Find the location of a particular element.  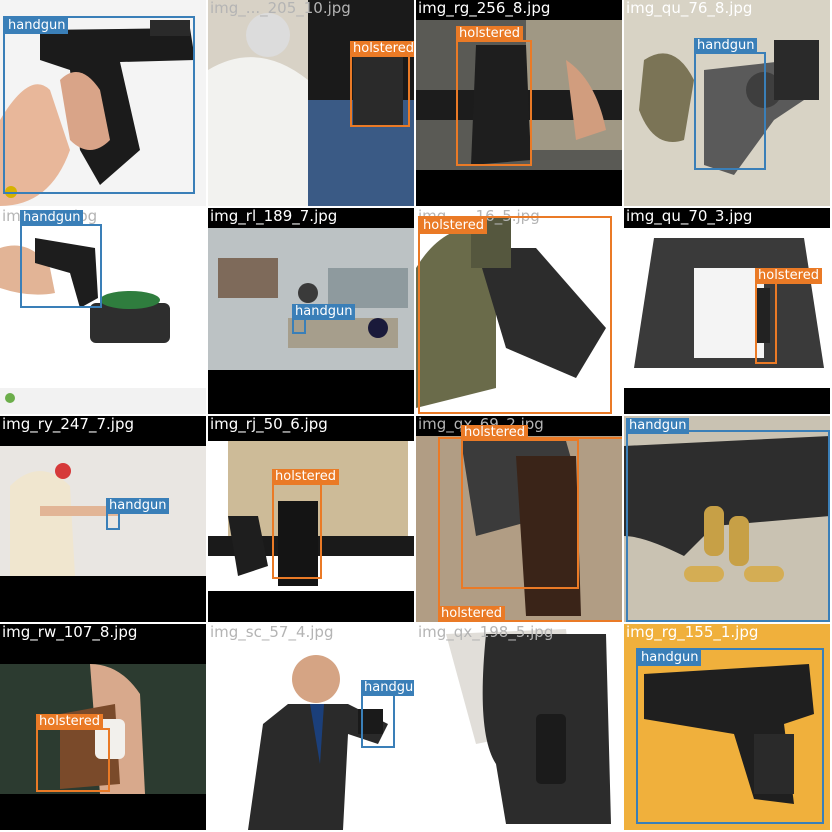

photo-man-suit-holster is located at coordinates (727, 311).